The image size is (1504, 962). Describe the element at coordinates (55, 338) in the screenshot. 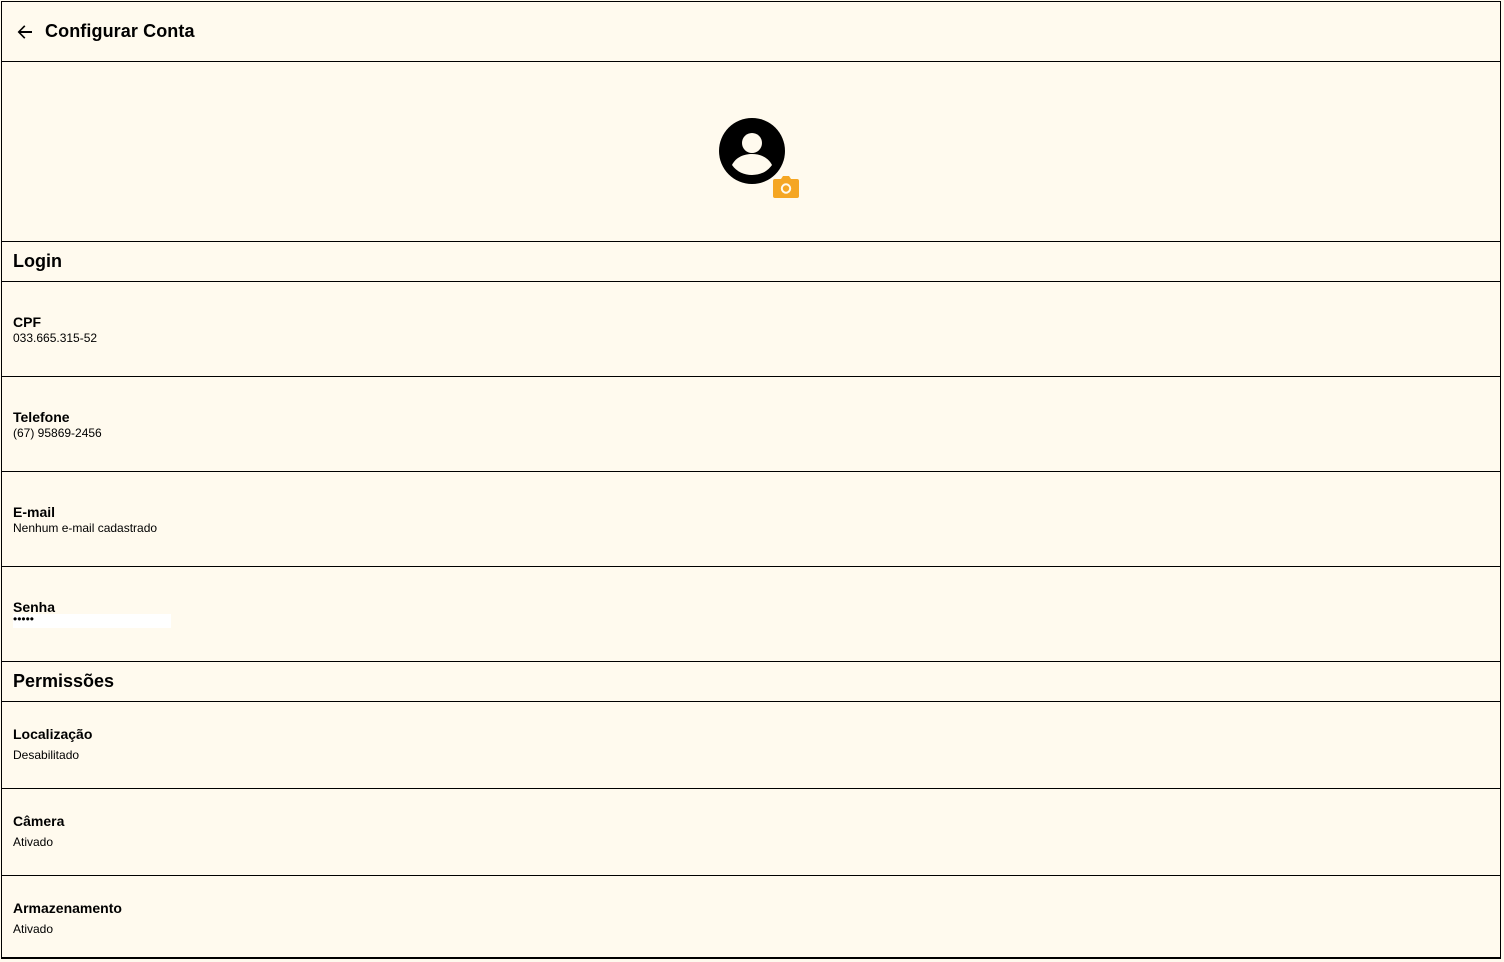

I see `cpf-value: 033.665.315-52` at that location.